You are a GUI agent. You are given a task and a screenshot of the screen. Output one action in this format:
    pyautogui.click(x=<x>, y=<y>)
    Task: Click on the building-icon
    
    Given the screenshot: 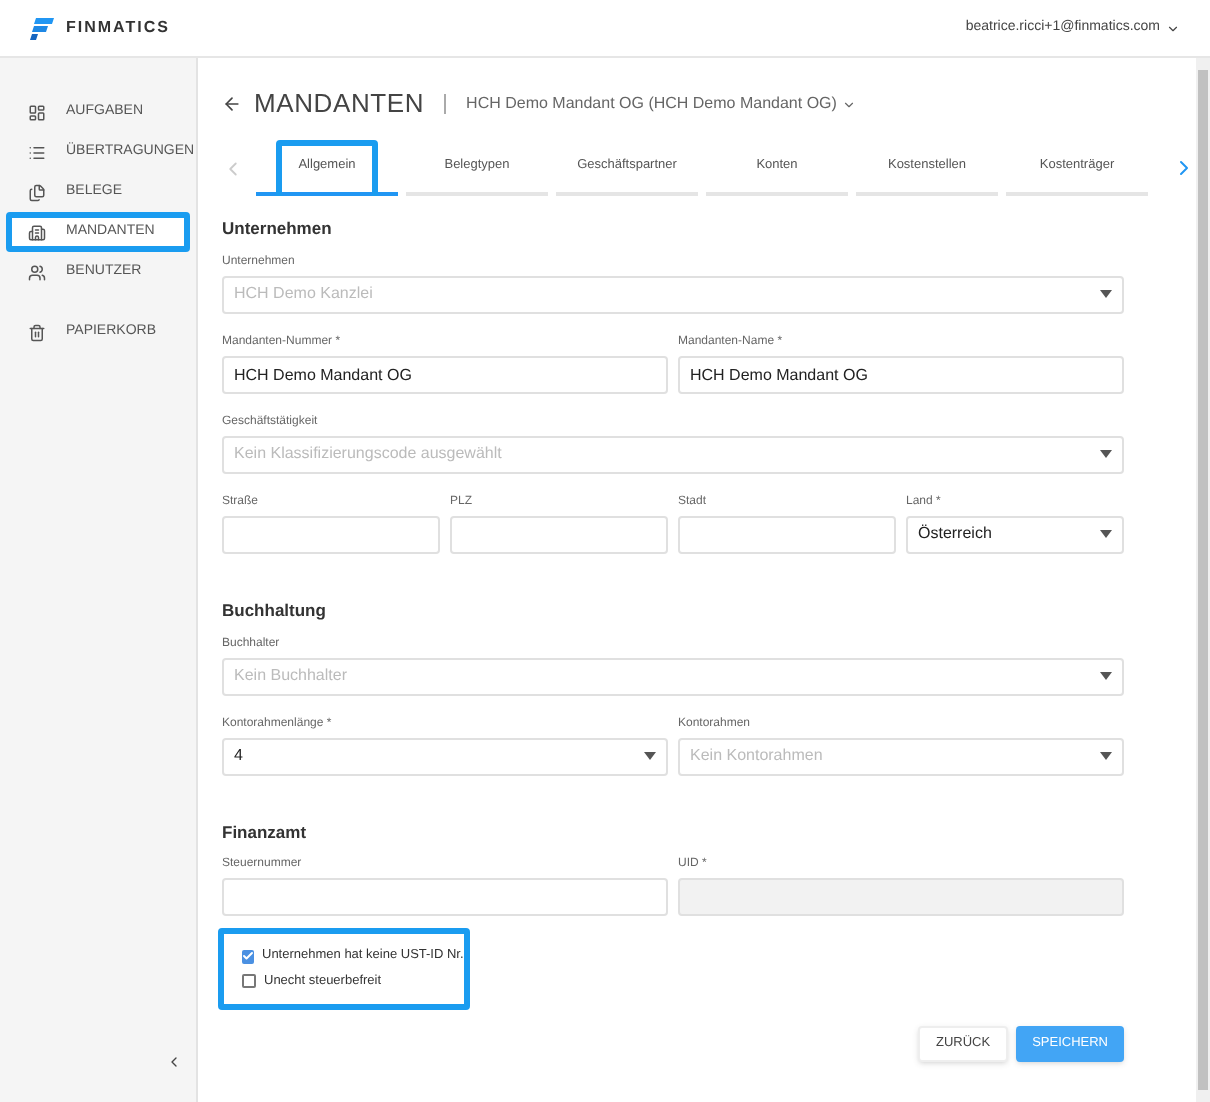 What is the action you would take?
    pyautogui.click(x=37, y=232)
    